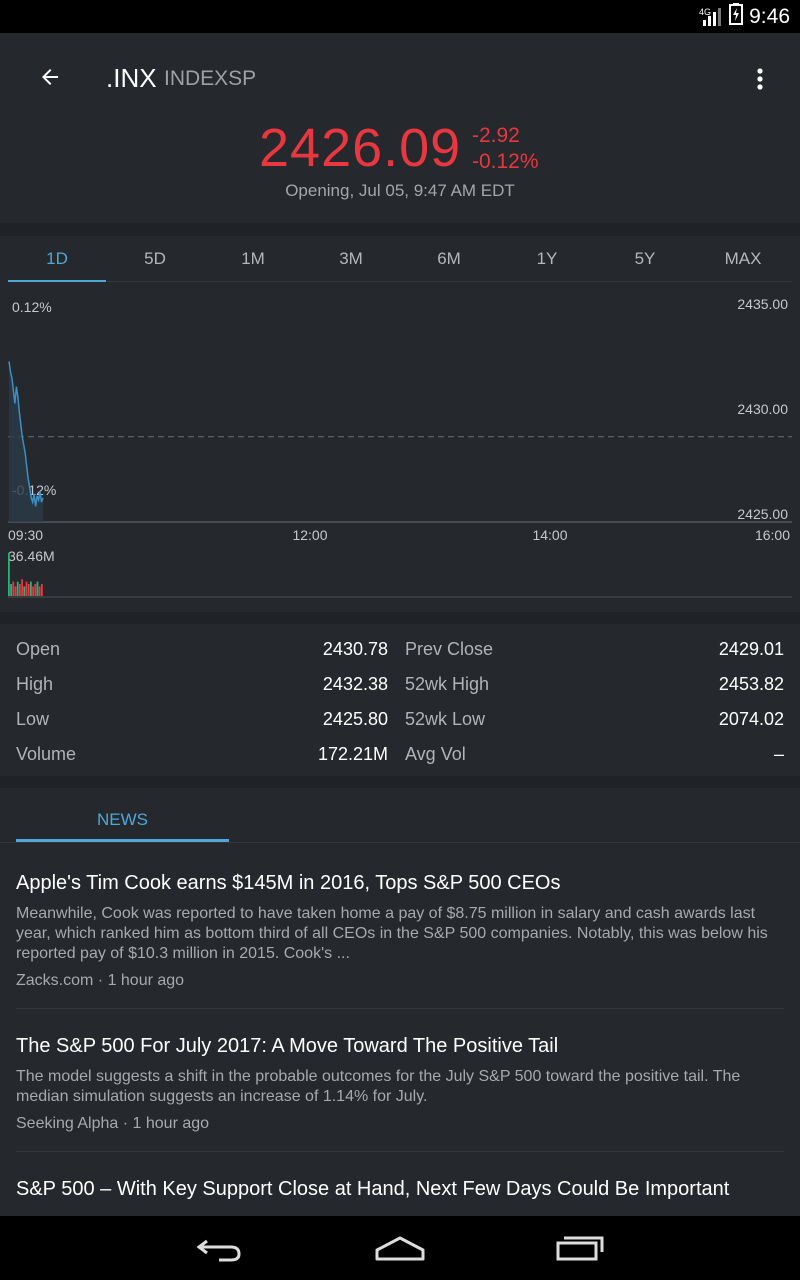  What do you see at coordinates (309, 535) in the screenshot?
I see `x-axis-label: 12:00` at bounding box center [309, 535].